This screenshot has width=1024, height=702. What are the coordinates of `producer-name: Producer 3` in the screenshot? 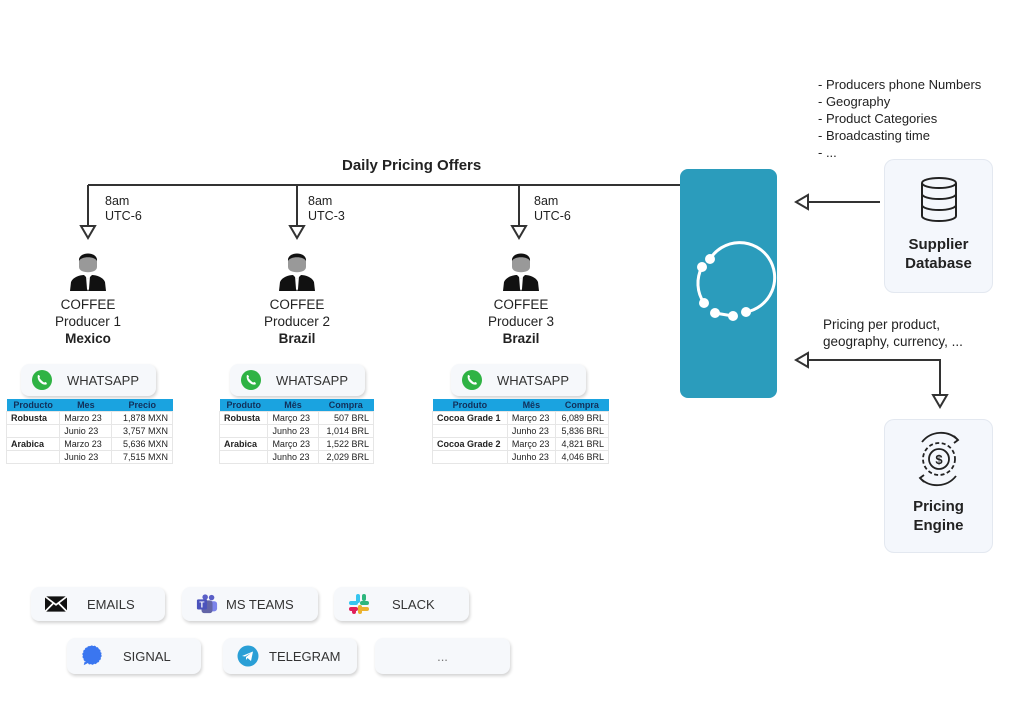 It's located at (521, 321).